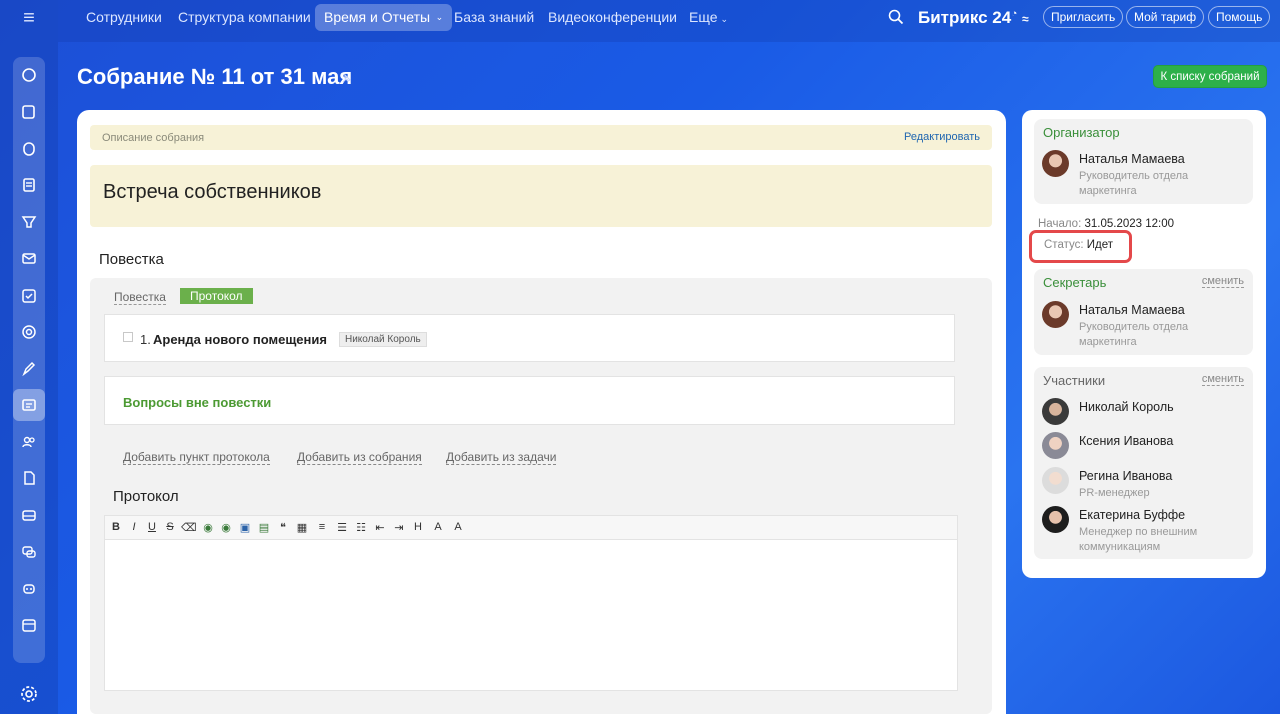 The image size is (1280, 714). Describe the element at coordinates (29, 405) in the screenshot. I see `meetings-icon` at that location.